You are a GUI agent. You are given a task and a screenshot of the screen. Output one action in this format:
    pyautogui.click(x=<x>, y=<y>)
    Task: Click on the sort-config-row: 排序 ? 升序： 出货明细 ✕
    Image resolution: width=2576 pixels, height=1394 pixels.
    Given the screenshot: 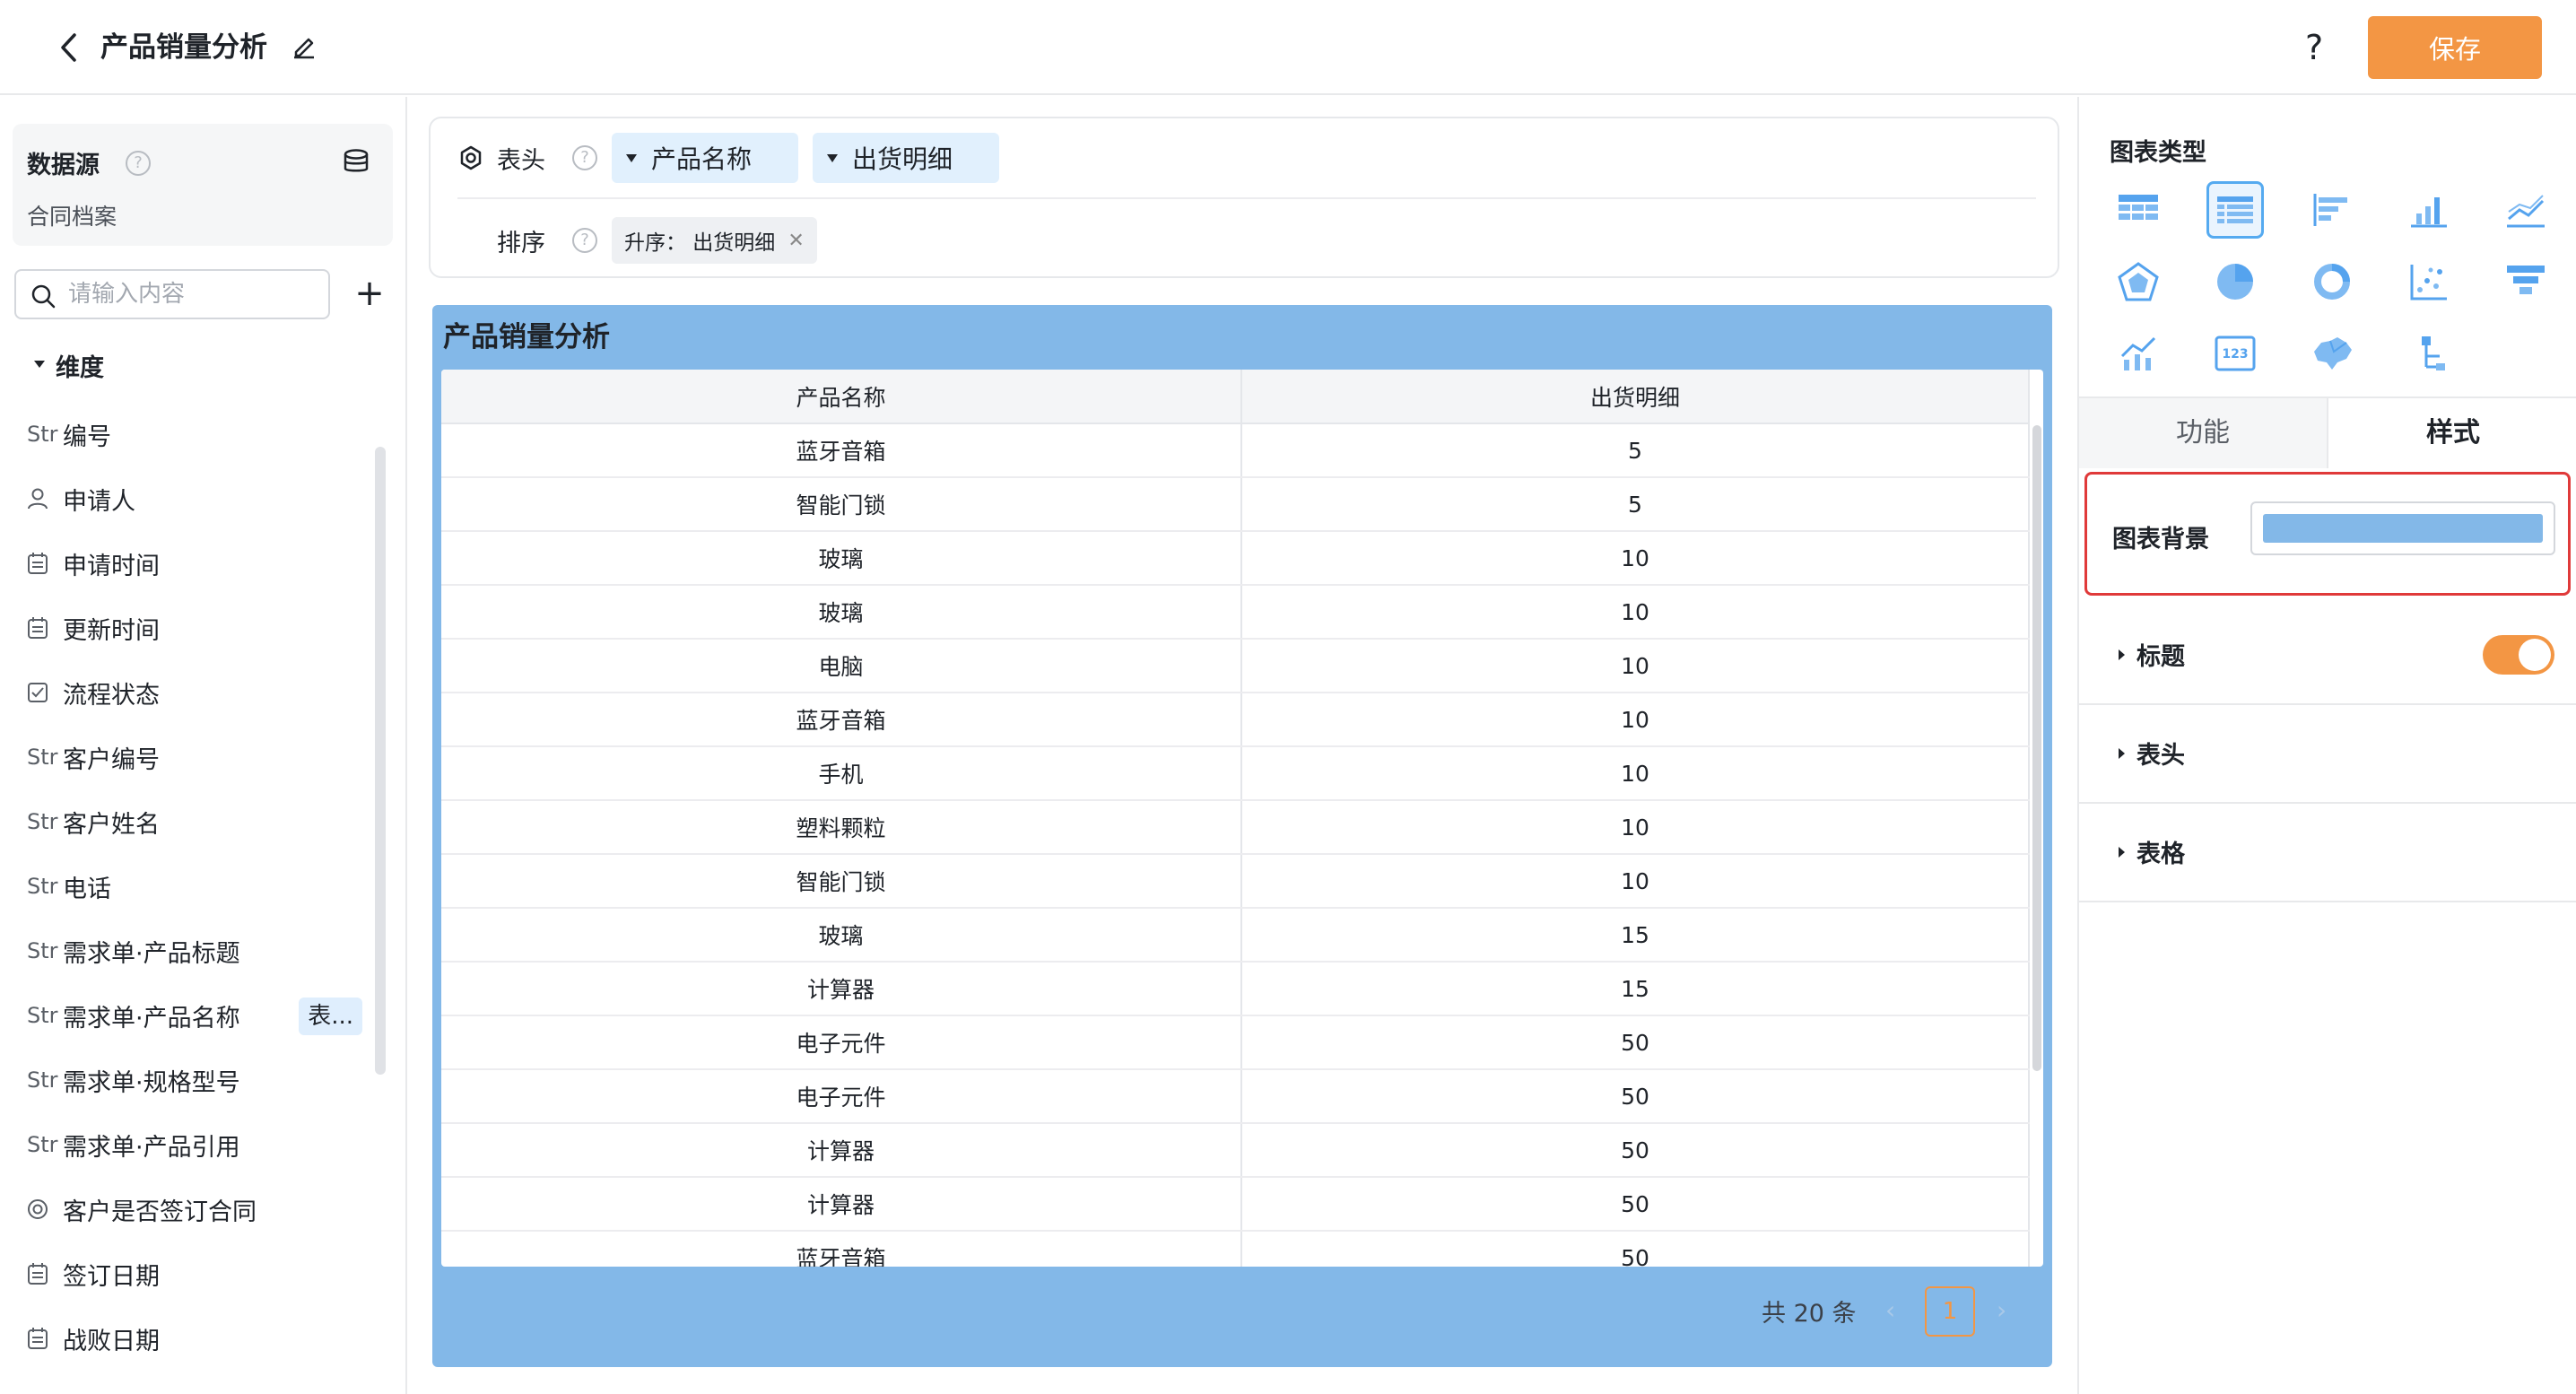 What is the action you would take?
    pyautogui.click(x=637, y=241)
    